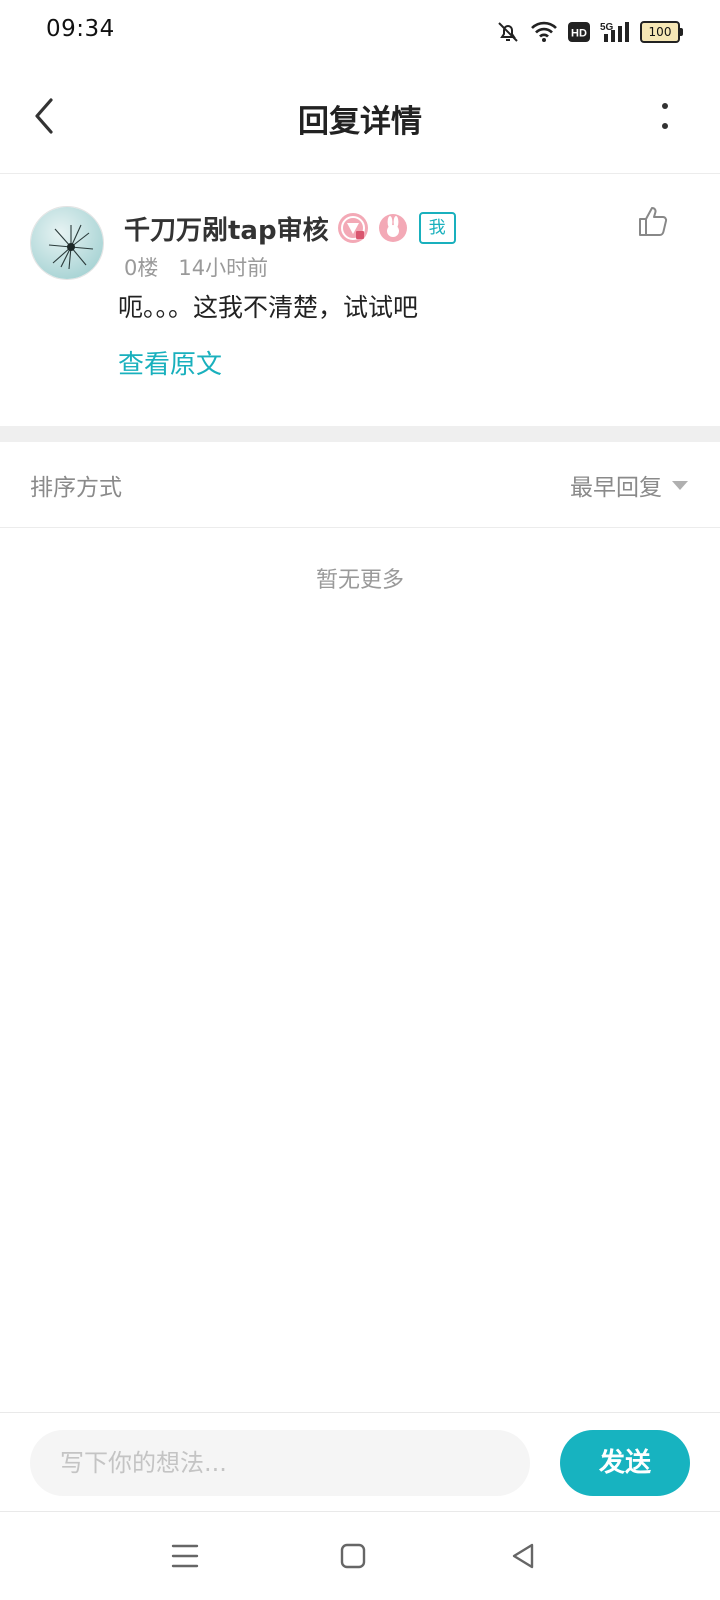  I want to click on dandelion-avatar-image, so click(67, 243).